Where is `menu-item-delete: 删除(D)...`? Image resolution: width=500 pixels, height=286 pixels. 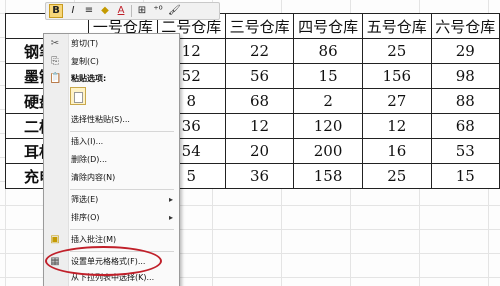
menu-item-delete: 删除(D)... is located at coordinates (111, 160).